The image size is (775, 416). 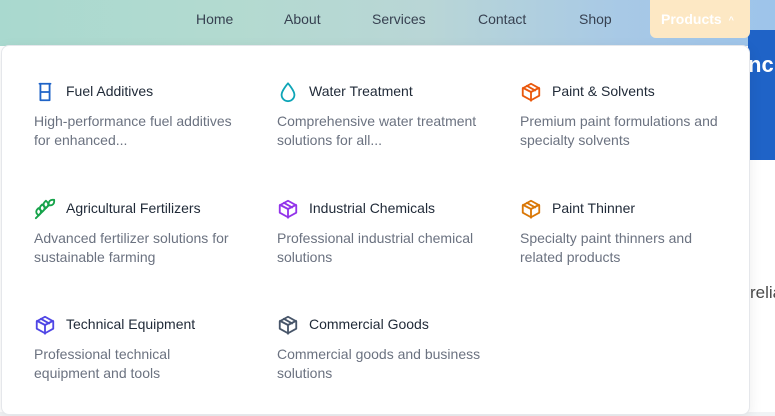 What do you see at coordinates (302, 19) in the screenshot?
I see `nav-item-about: About` at bounding box center [302, 19].